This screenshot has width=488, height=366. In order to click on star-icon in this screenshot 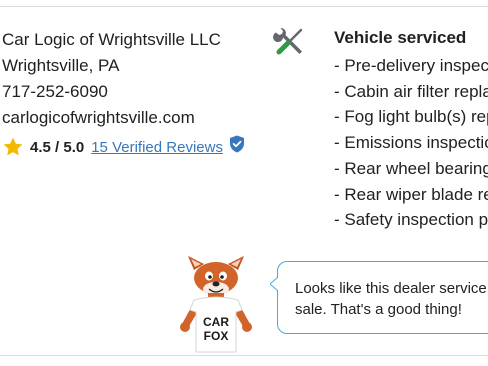, I will do `click(13, 146)`.